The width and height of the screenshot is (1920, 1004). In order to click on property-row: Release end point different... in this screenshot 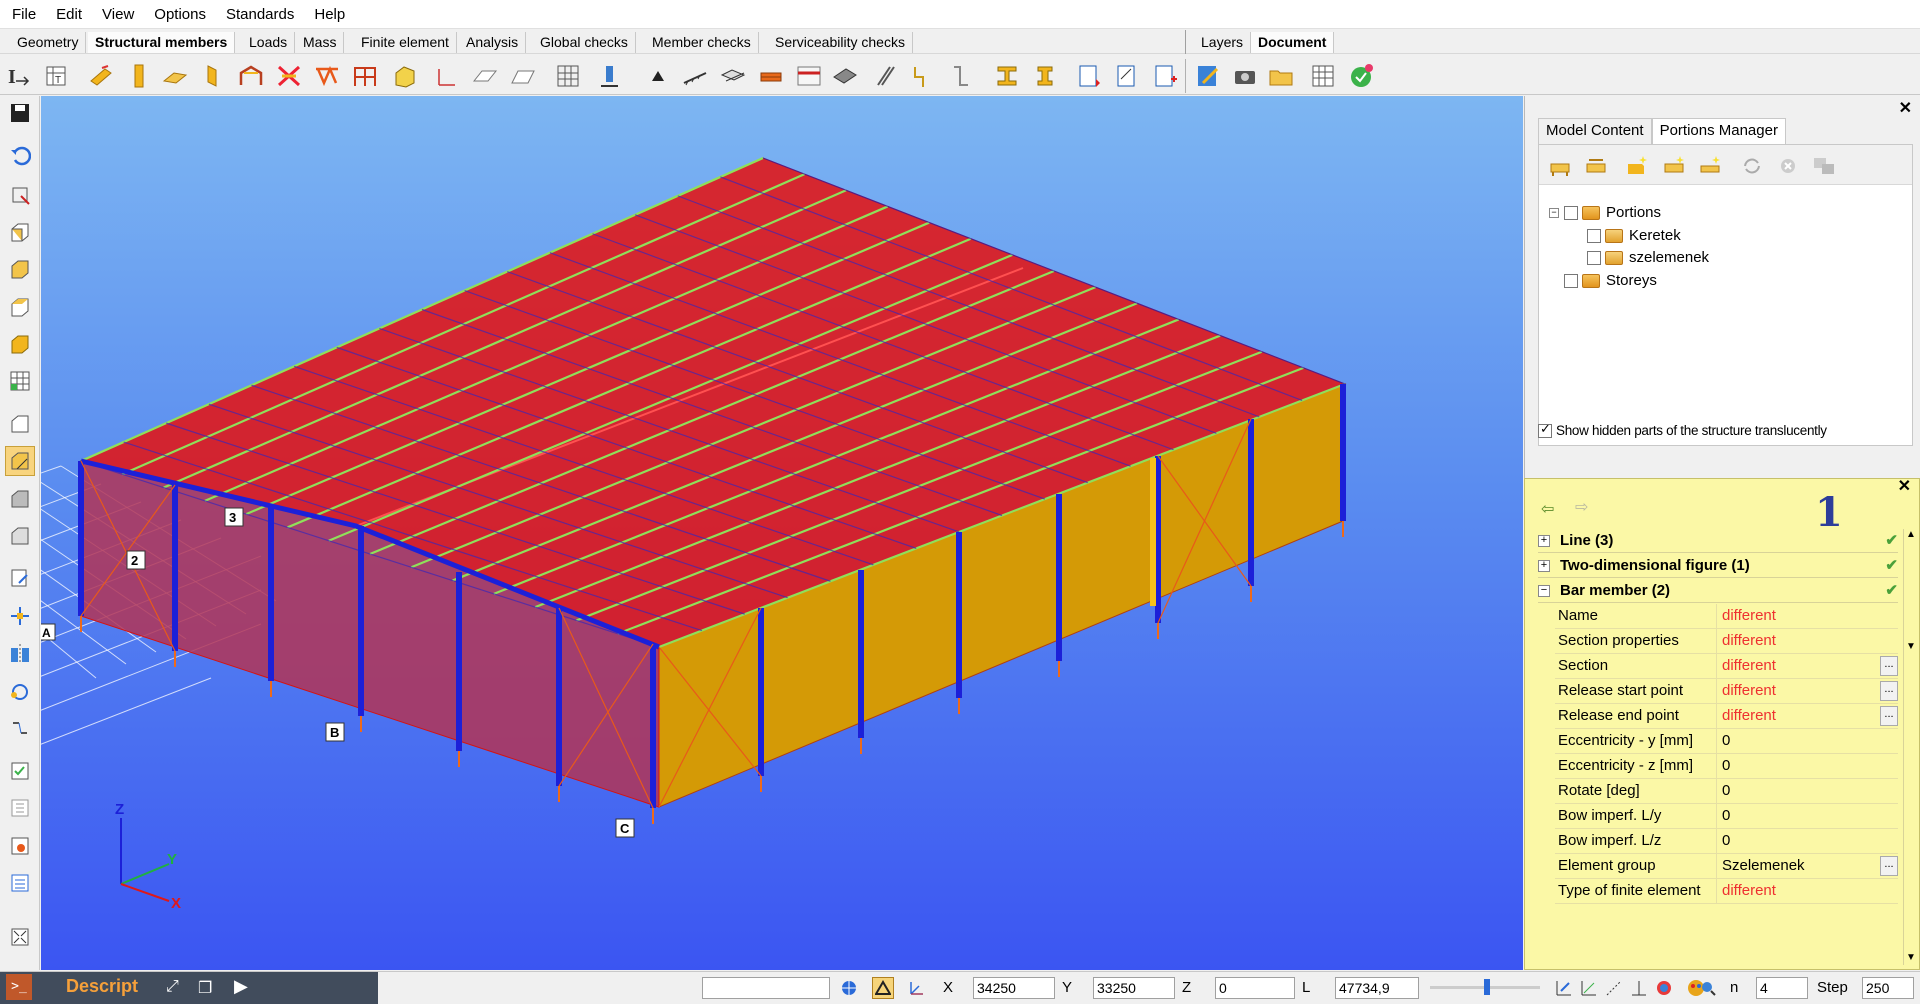, I will do `click(1726, 716)`.